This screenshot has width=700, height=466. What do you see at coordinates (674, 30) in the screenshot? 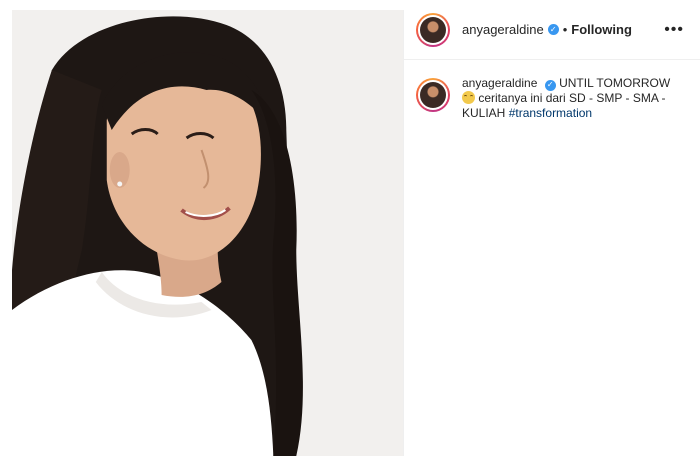
I see `more-options-icon: •••` at bounding box center [674, 30].